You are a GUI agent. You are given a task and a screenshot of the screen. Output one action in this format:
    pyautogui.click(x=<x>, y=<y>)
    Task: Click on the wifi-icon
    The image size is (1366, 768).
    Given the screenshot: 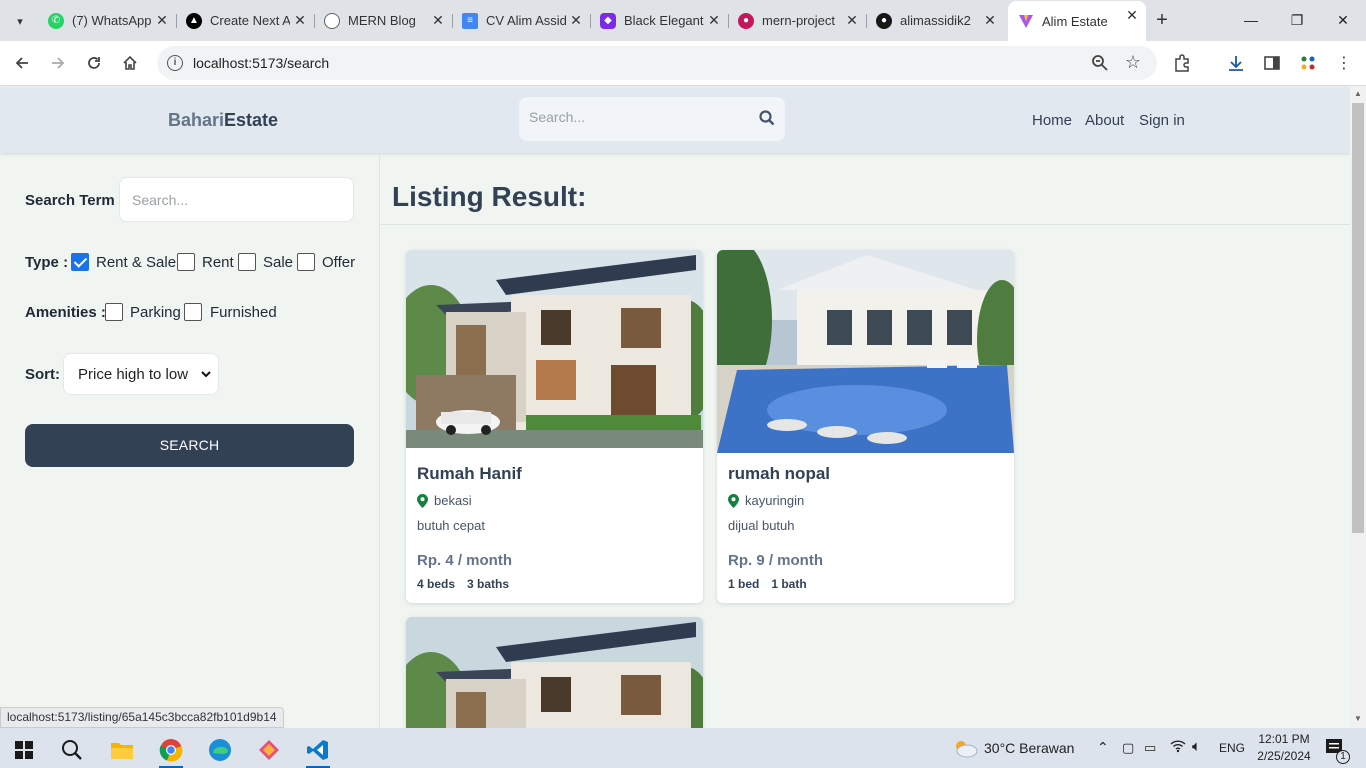 What is the action you would take?
    pyautogui.click(x=1178, y=747)
    